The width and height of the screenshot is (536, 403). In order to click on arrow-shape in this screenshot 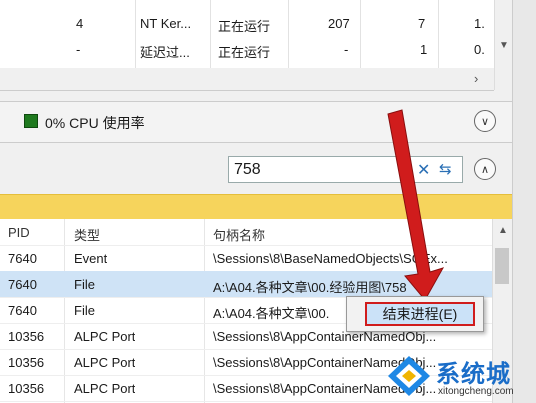, I will do `click(416, 205)`.